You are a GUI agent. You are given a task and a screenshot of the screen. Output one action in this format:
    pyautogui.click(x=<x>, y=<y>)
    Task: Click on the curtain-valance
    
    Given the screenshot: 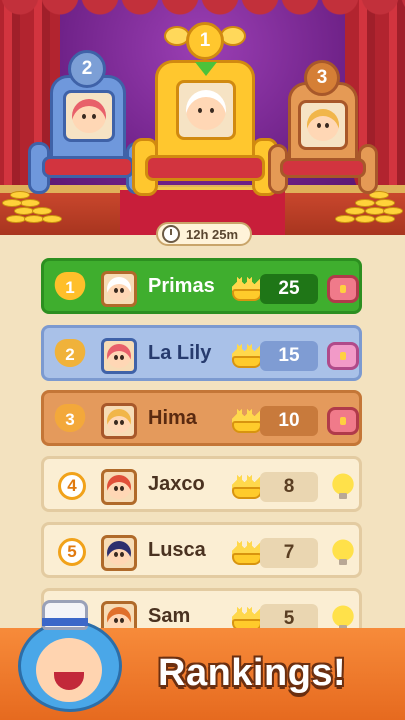 What is the action you would take?
    pyautogui.click(x=202, y=8)
    